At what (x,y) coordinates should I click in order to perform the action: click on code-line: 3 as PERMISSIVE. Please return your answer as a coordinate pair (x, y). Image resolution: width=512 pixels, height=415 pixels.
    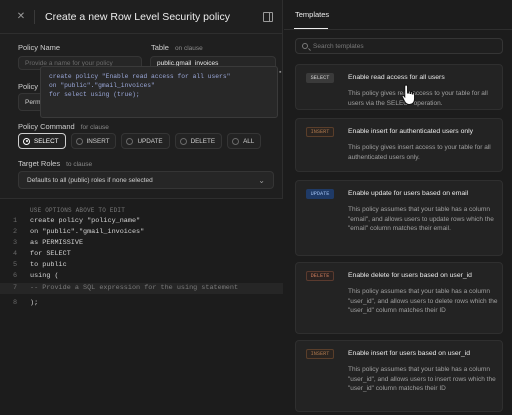
    Looking at the image, I should click on (141, 243).